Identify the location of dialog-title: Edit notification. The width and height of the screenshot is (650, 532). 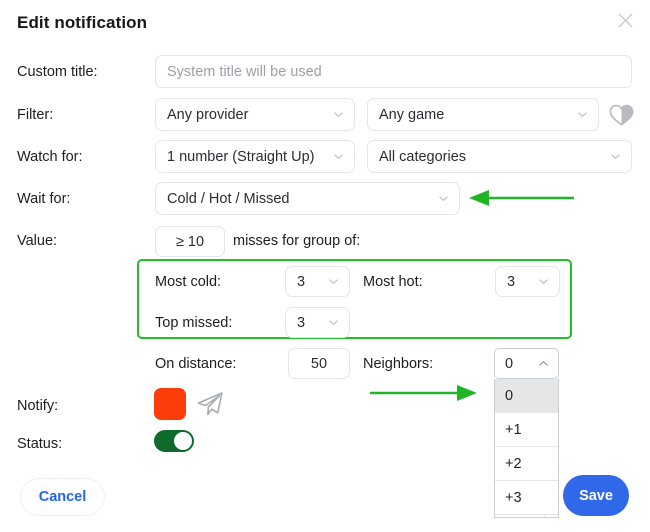
(82, 22).